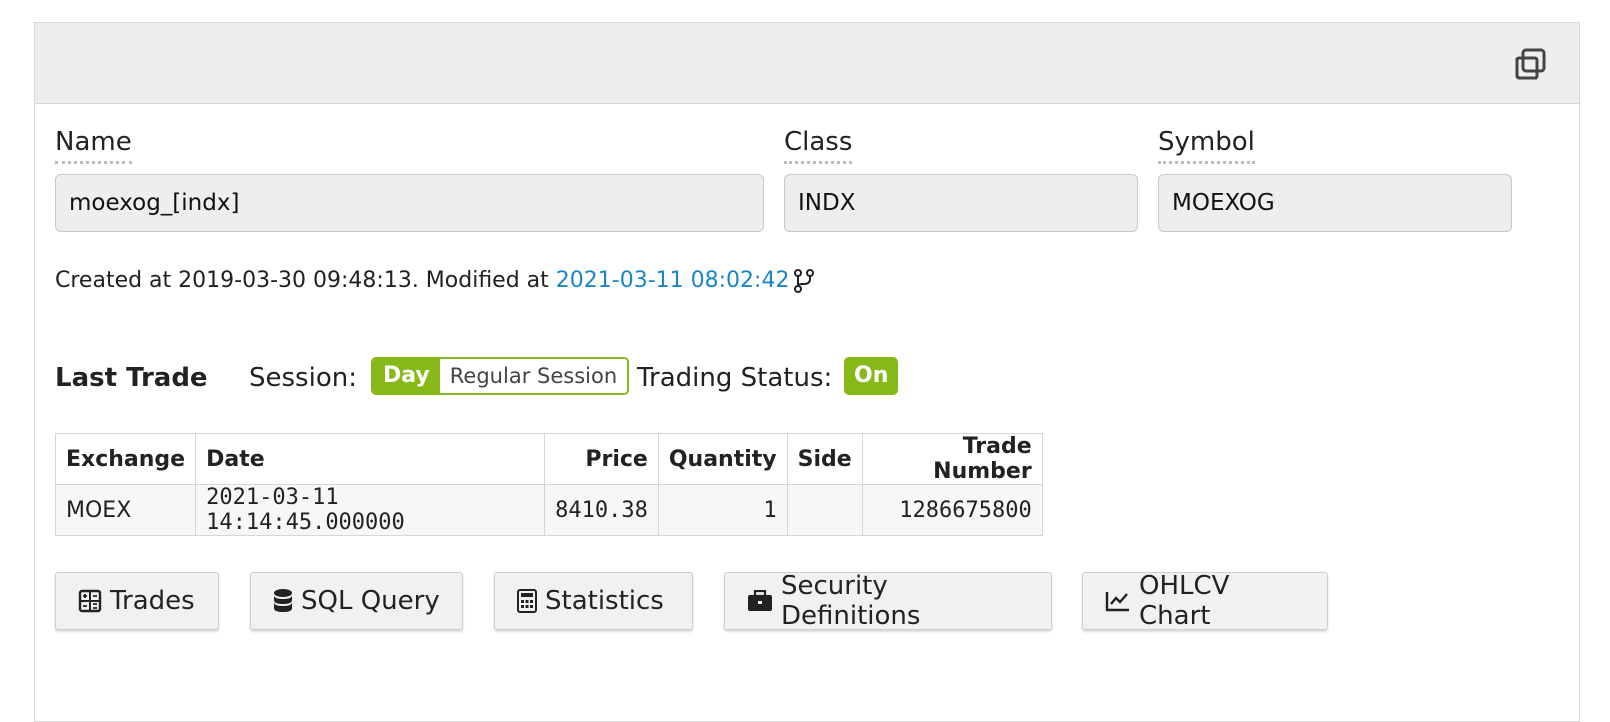  I want to click on col-quantity: Quantity, so click(722, 459).